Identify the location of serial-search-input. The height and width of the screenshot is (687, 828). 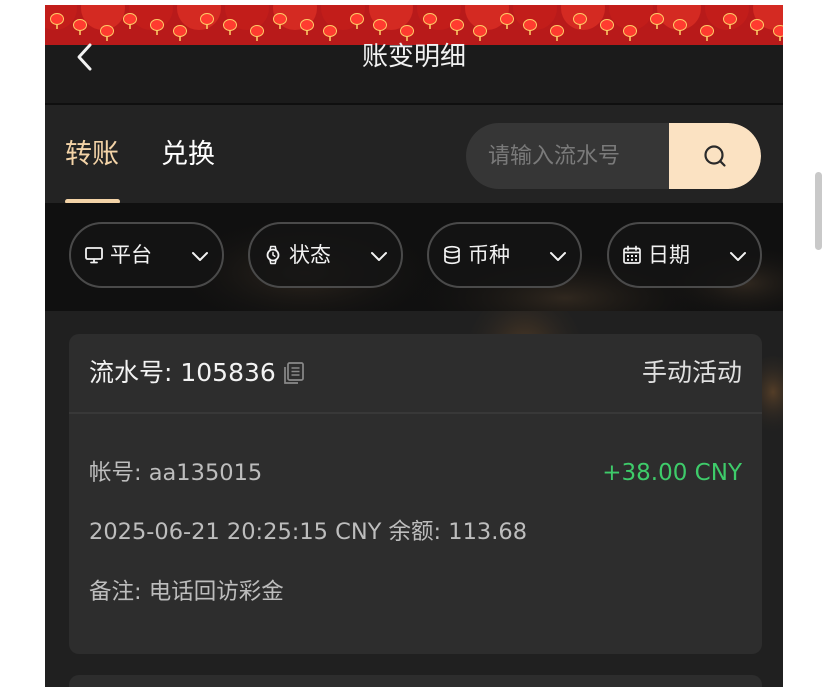
(567, 156).